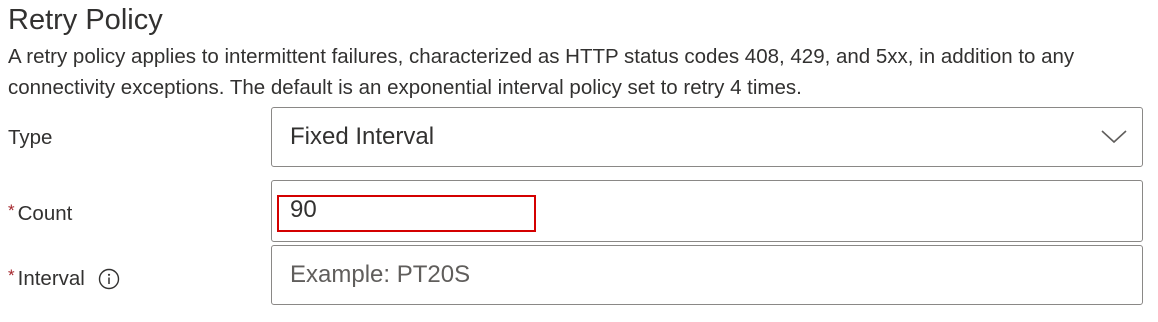  I want to click on count-label: * Count, so click(40, 214).